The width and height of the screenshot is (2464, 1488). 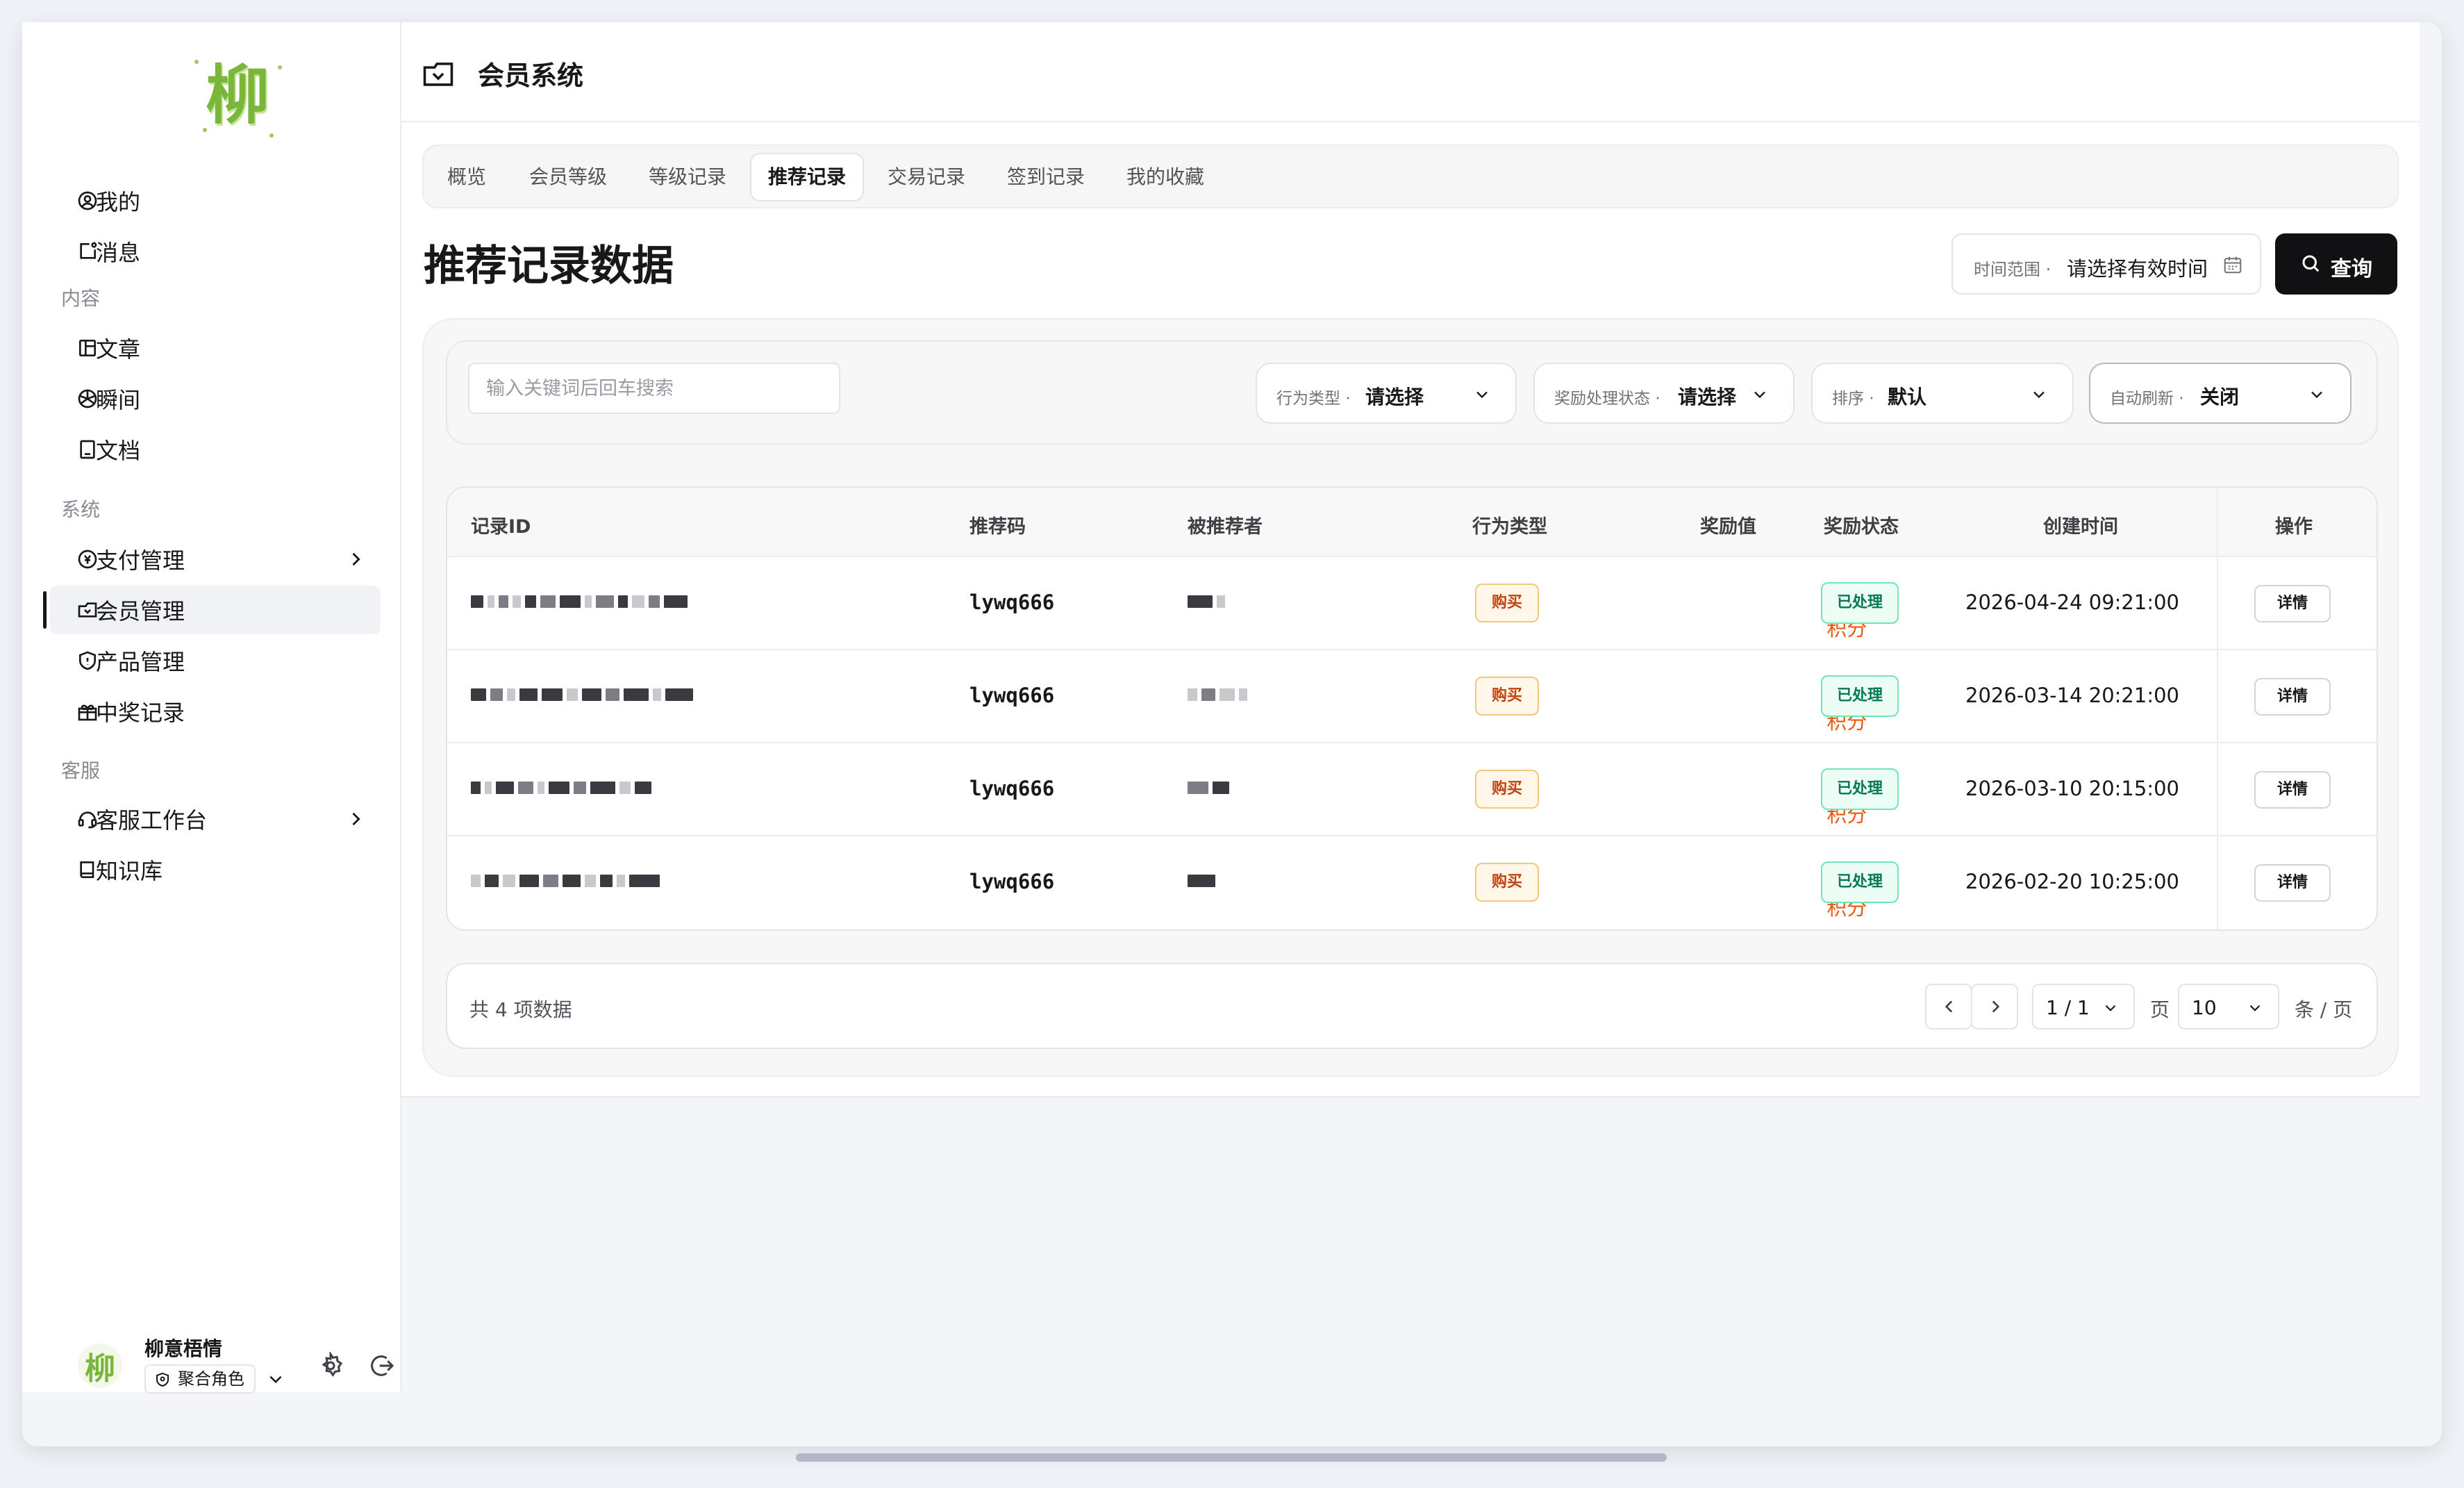 I want to click on column-header: 行为类型, so click(x=1510, y=524).